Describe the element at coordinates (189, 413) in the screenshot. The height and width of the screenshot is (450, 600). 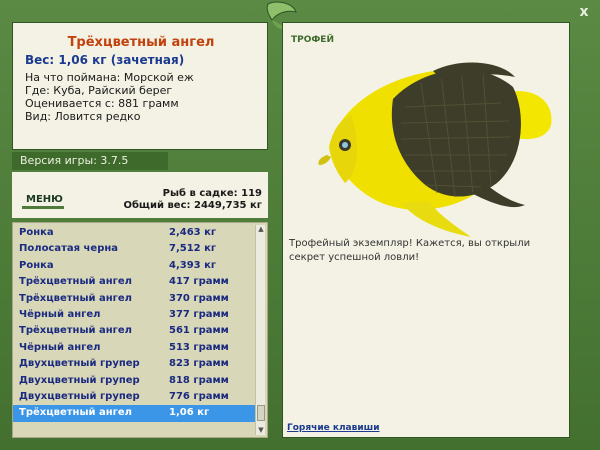
I see `catch-item-weight: 1,06 кг` at that location.